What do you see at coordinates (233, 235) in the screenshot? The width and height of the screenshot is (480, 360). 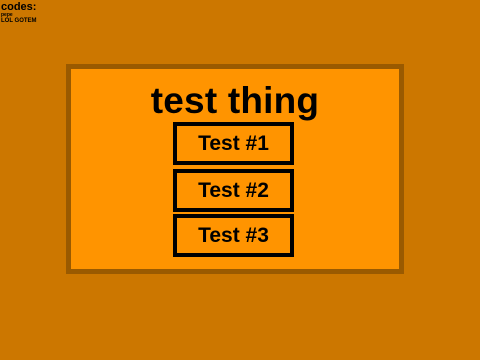 I see `test-3-button: Test #3` at bounding box center [233, 235].